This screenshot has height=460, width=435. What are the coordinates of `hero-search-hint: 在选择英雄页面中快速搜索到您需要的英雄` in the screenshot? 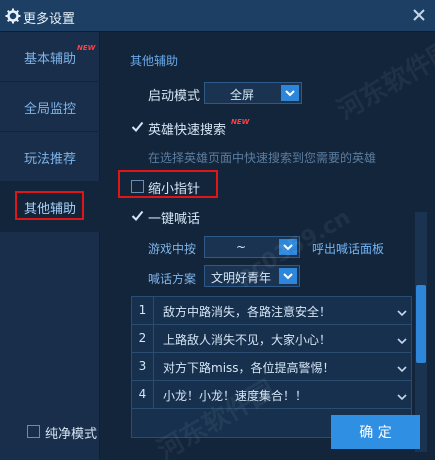 It's located at (262, 158).